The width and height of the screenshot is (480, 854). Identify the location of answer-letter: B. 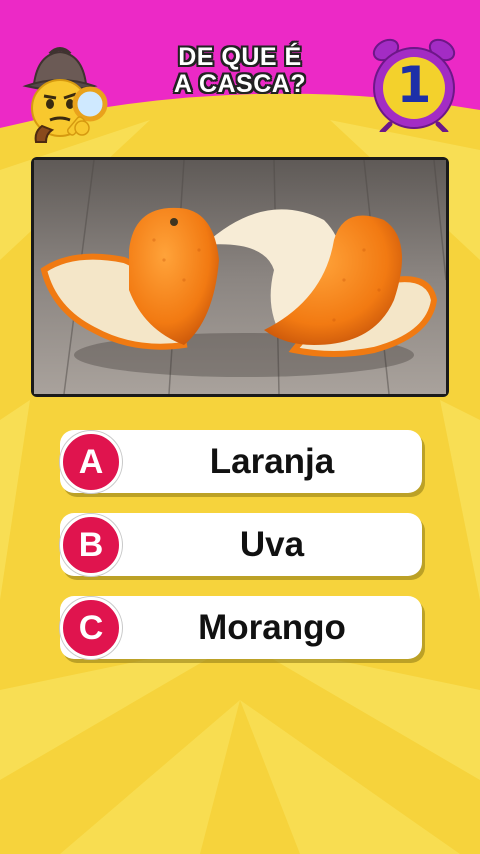
(91, 545).